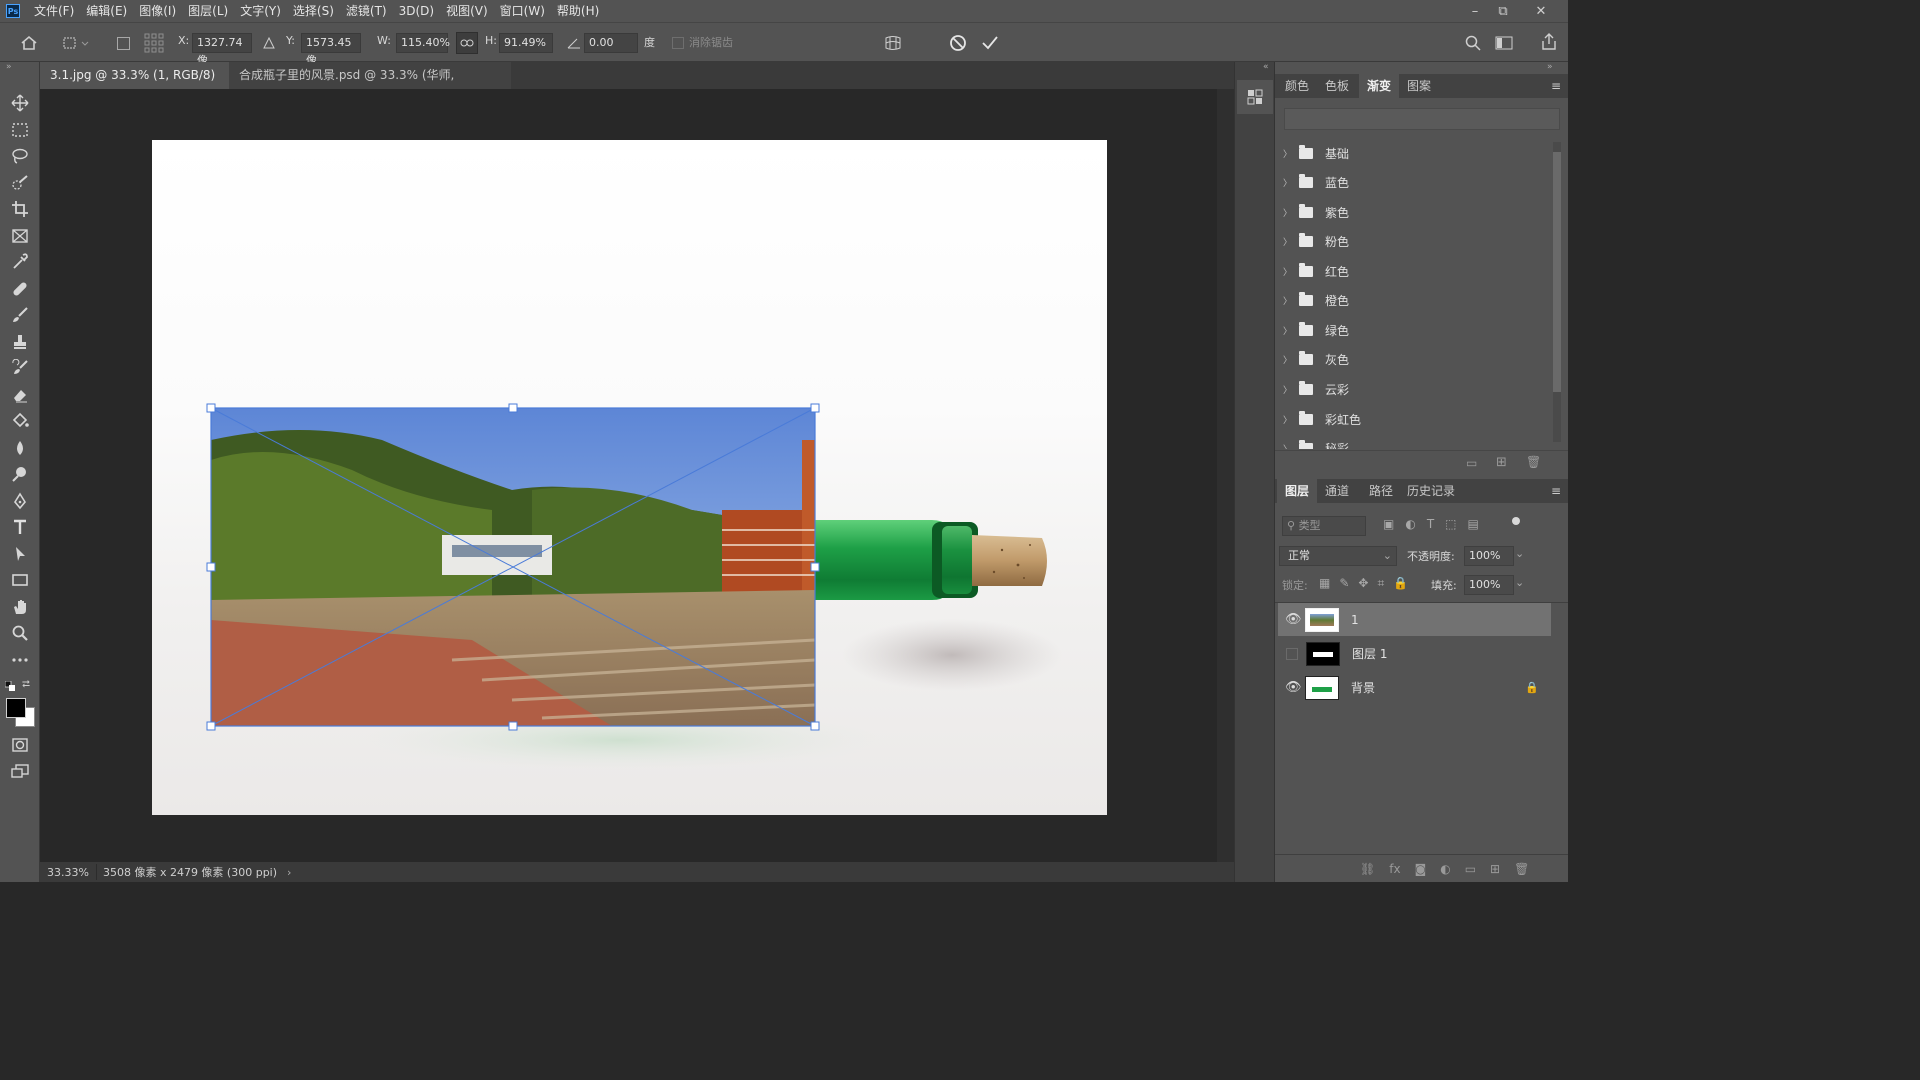 Image resolution: width=1920 pixels, height=1080 pixels. I want to click on gradient-search-field, so click(1422, 119).